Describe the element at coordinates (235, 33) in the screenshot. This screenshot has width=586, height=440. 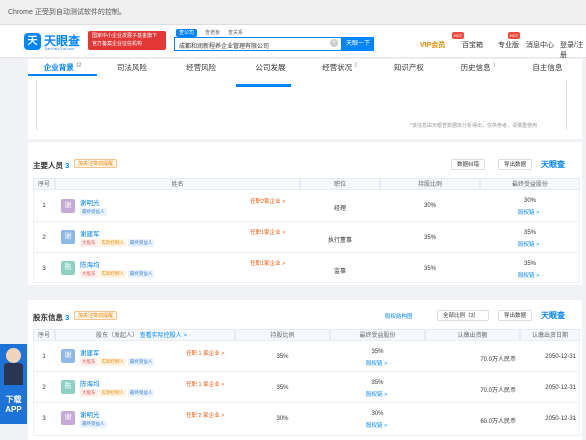
I see `search-tab-relation: 查关系` at that location.